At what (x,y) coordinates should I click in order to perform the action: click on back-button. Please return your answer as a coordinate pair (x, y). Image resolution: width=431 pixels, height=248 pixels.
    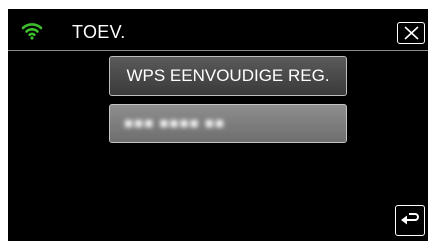
    Looking at the image, I should click on (410, 220).